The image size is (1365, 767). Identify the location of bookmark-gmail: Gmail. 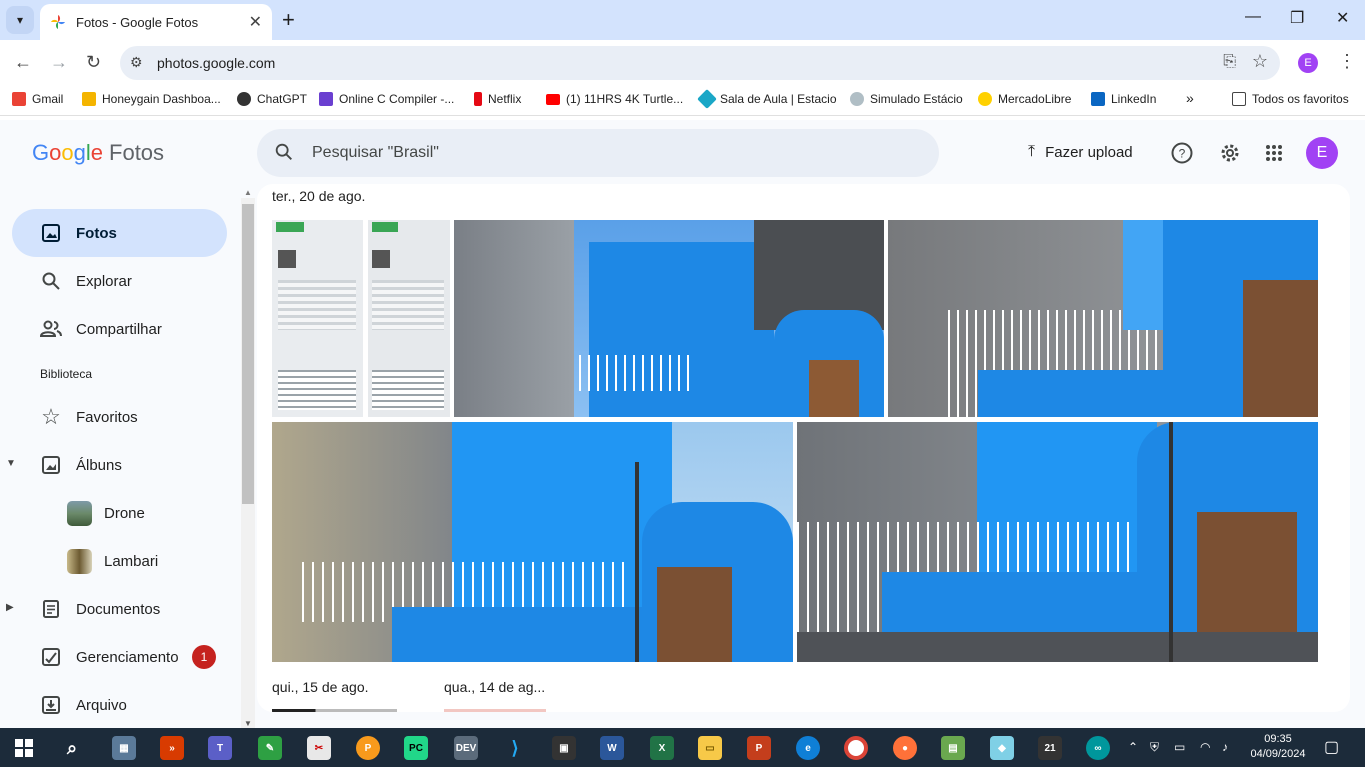
(37, 99).